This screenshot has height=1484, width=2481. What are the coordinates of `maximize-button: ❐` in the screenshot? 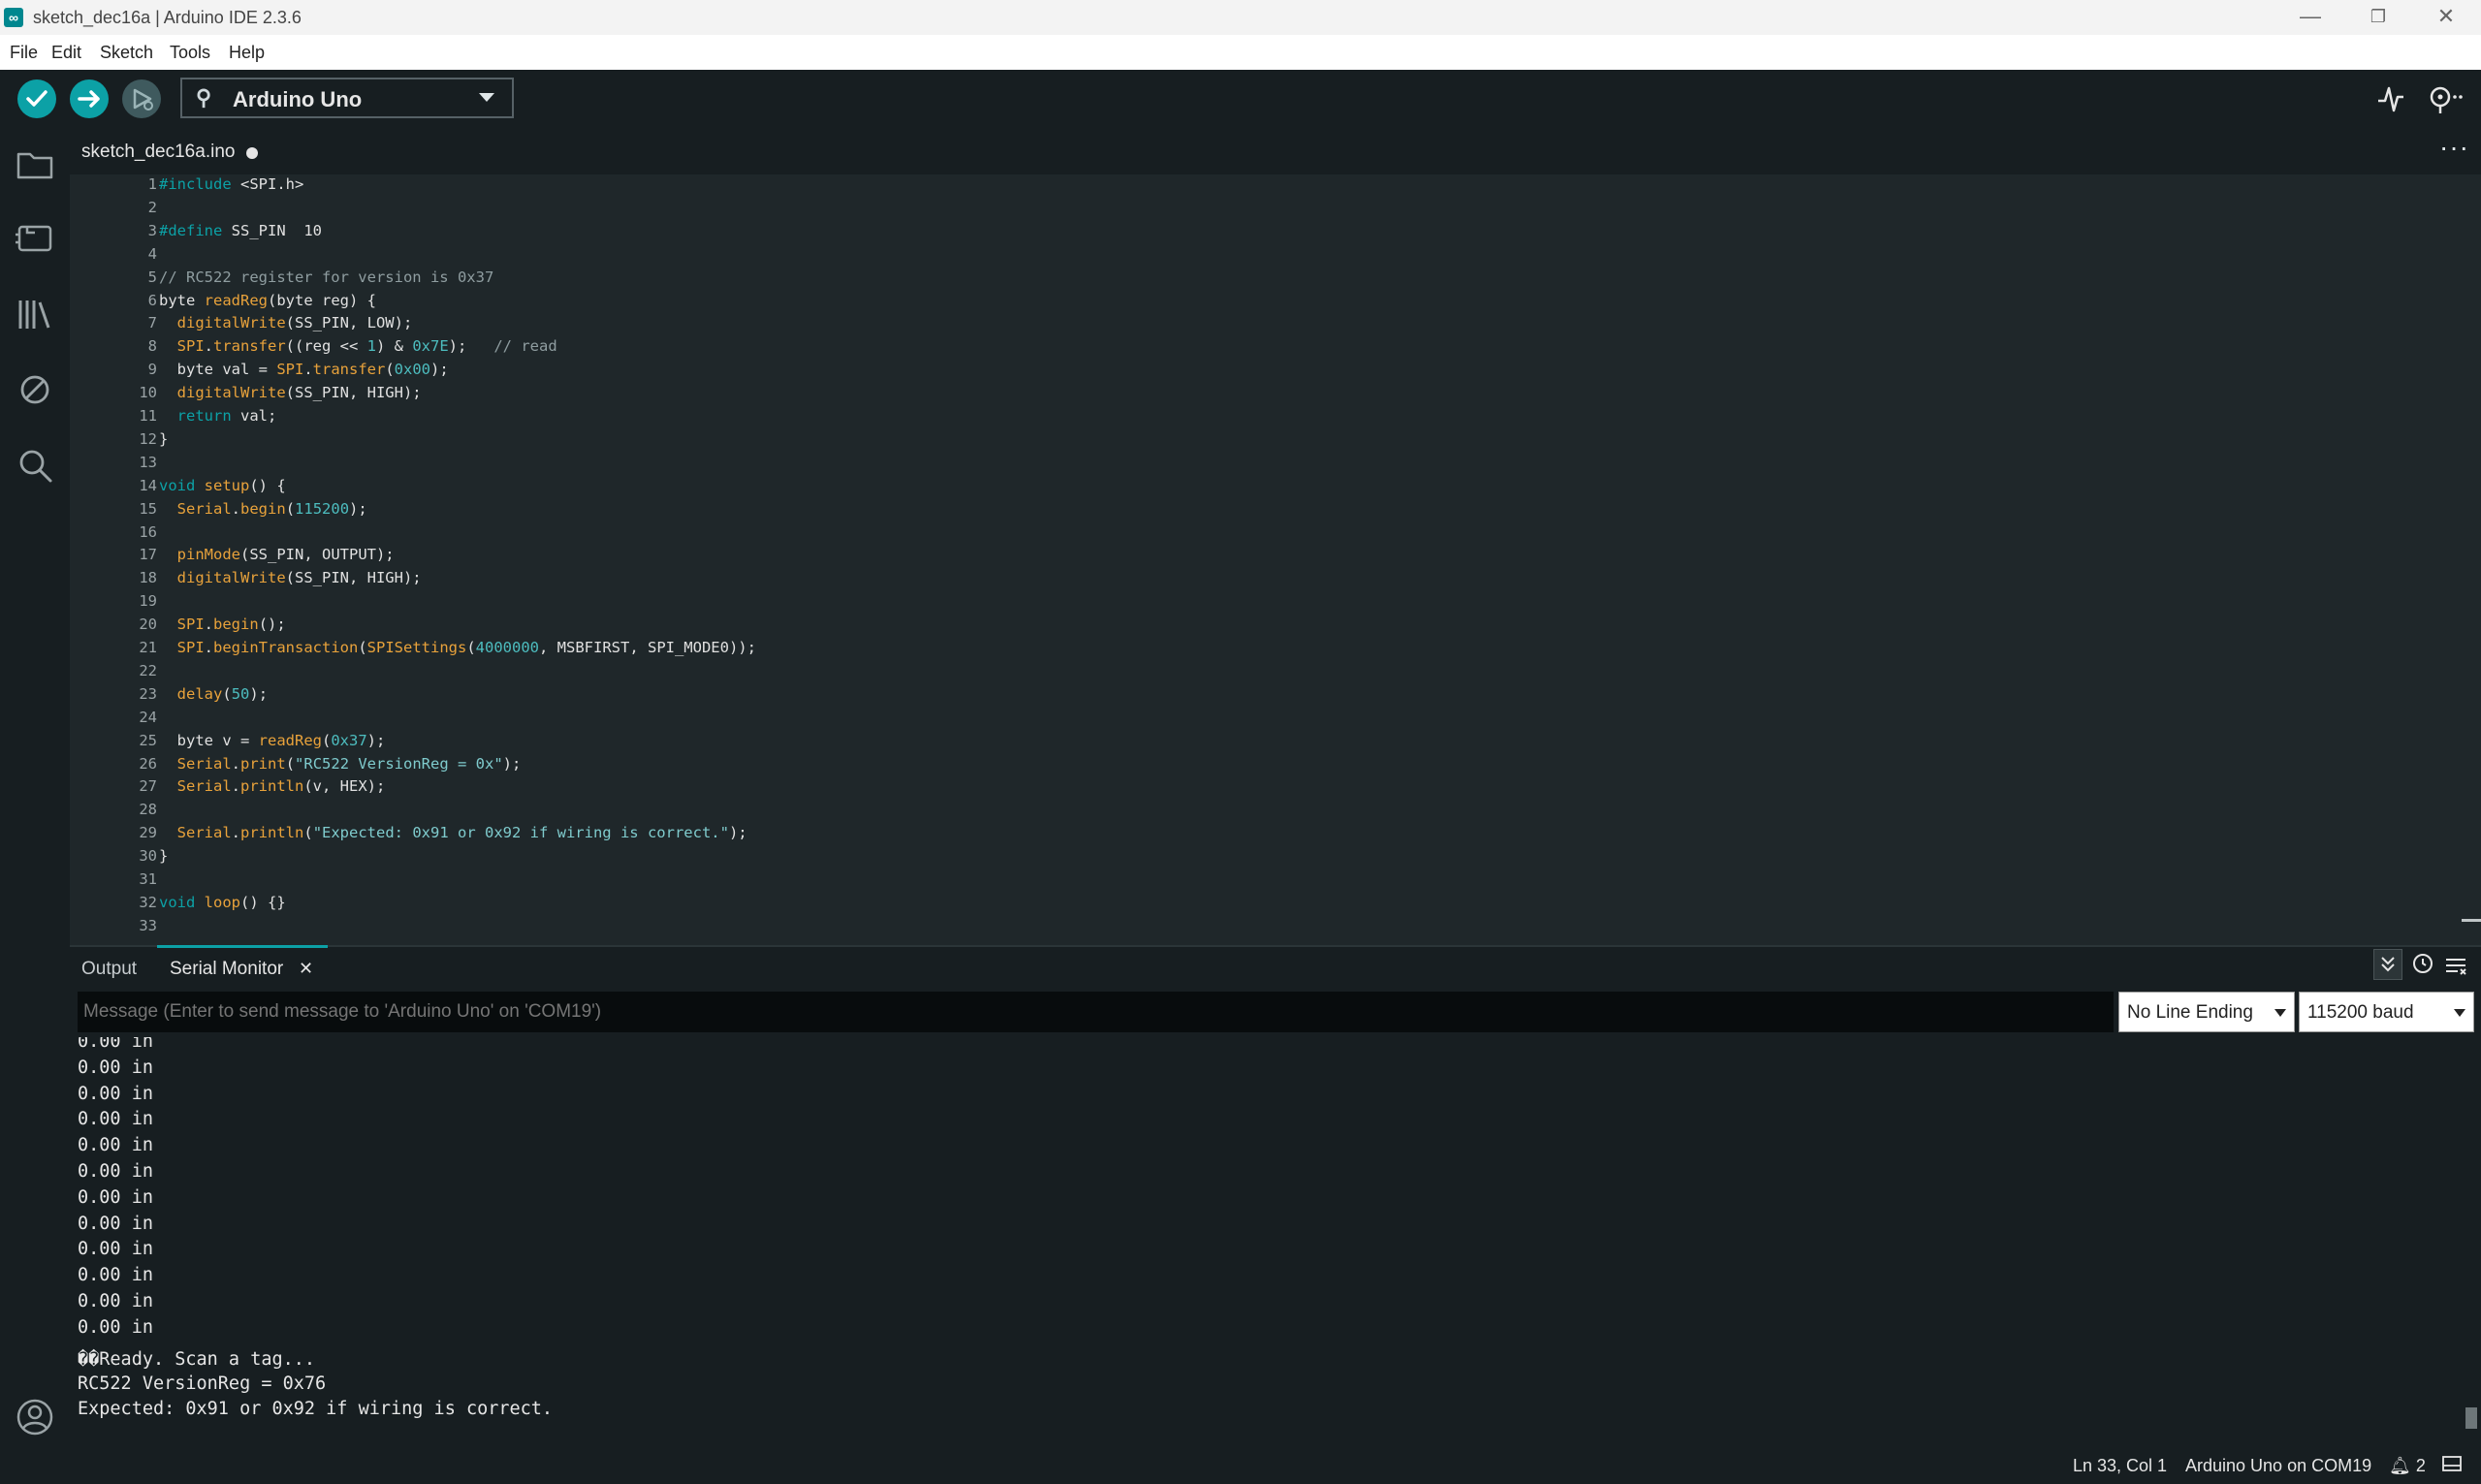 It's located at (2378, 17).